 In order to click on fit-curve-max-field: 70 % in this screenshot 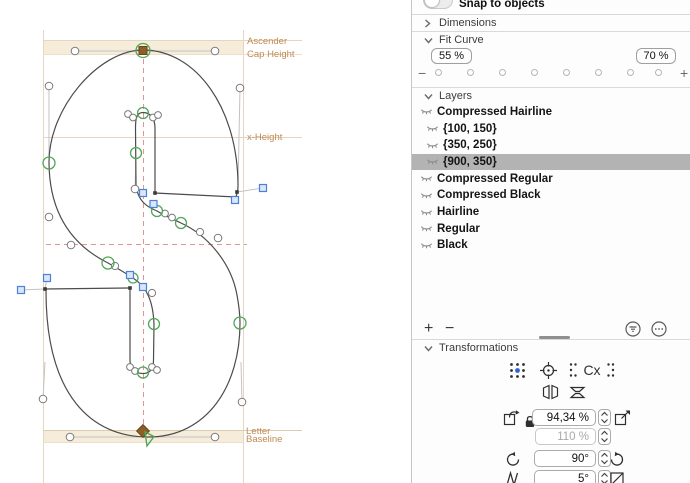, I will do `click(656, 56)`.